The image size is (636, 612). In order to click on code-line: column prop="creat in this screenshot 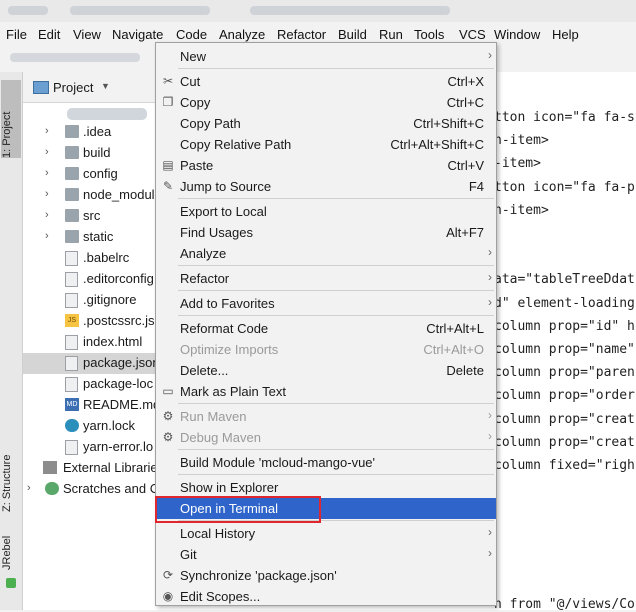, I will do `click(564, 442)`.